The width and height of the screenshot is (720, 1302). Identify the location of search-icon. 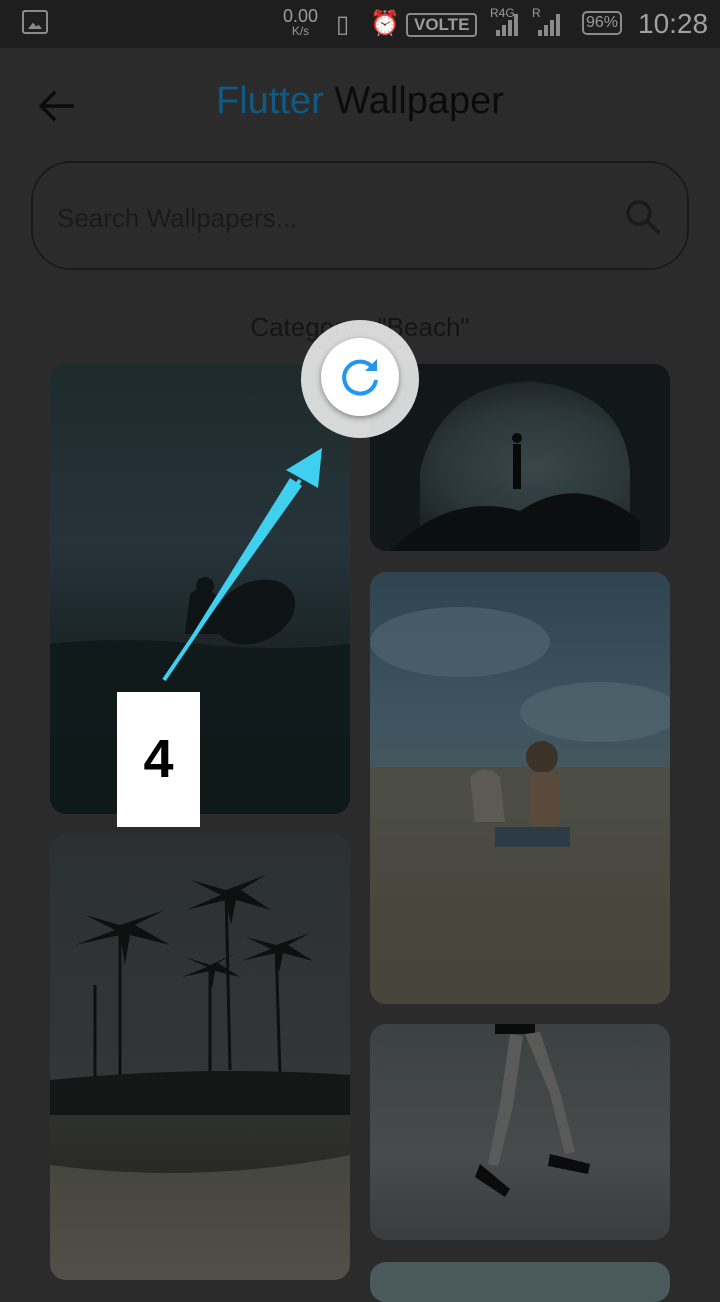
(643, 217).